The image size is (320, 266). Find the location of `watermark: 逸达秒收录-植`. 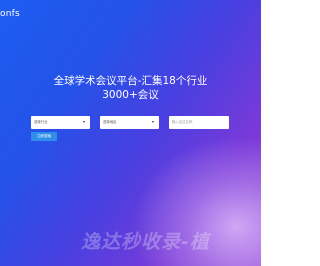

watermark: 逸达秒收录-植 is located at coordinates (145, 242).